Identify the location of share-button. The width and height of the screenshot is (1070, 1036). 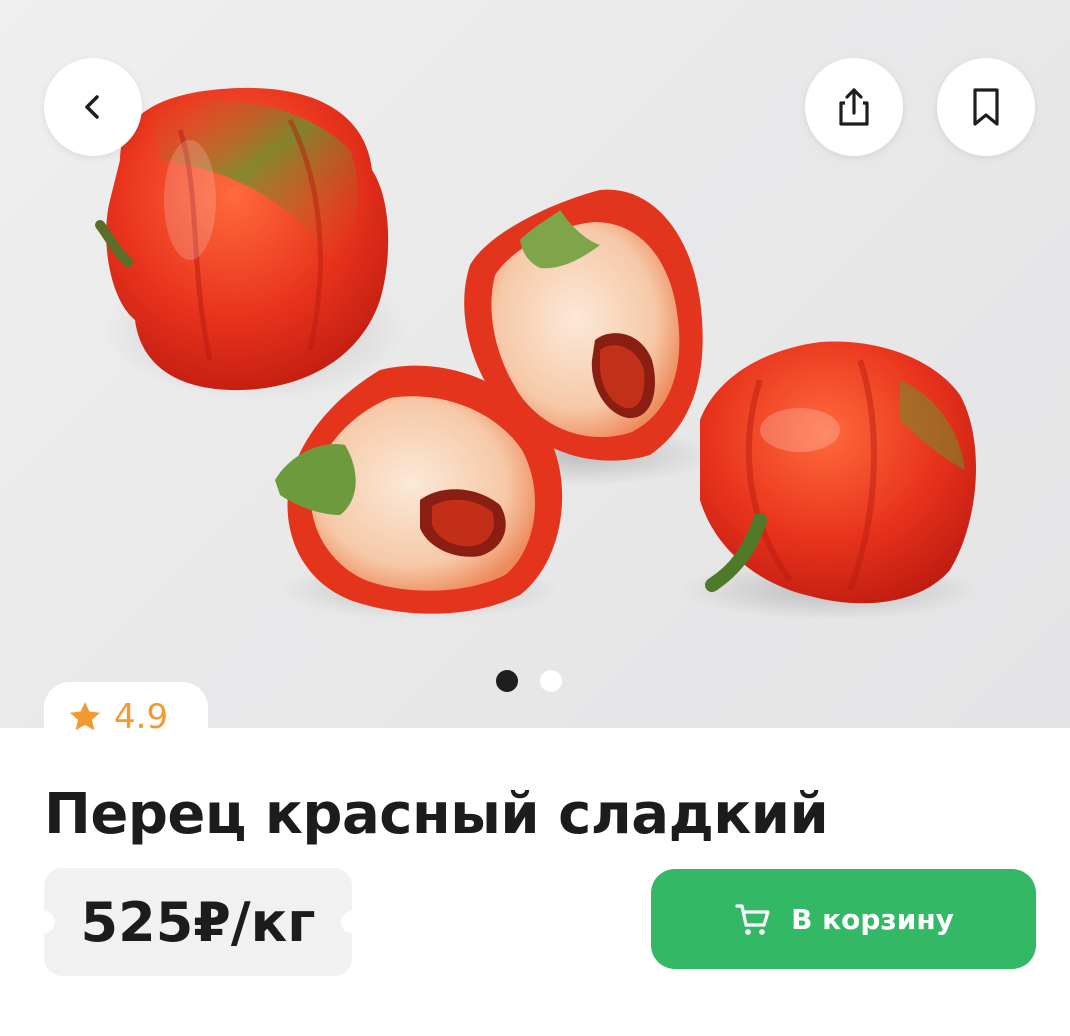
(854, 107).